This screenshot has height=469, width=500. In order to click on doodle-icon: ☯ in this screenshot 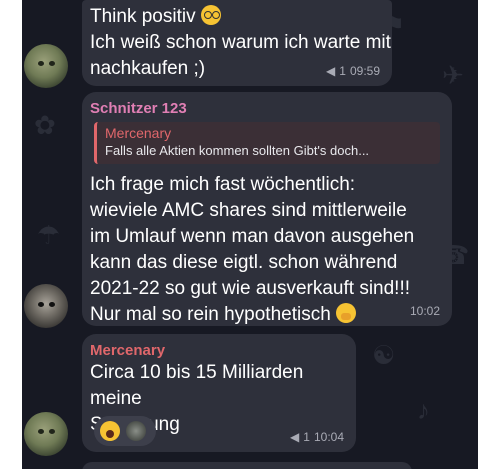, I will do `click(384, 355)`.